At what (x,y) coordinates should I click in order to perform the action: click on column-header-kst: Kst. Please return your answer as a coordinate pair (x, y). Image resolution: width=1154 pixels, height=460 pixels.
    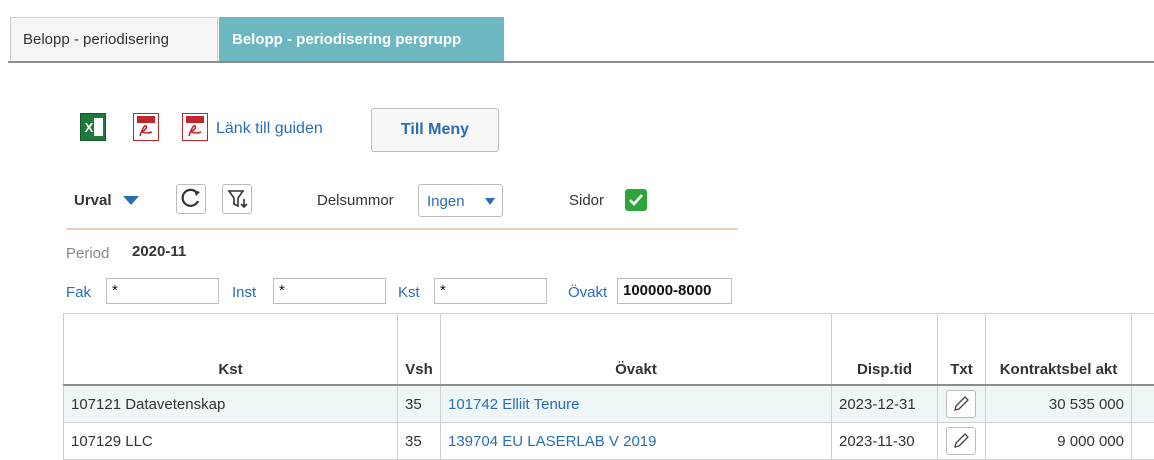
    Looking at the image, I should click on (231, 350).